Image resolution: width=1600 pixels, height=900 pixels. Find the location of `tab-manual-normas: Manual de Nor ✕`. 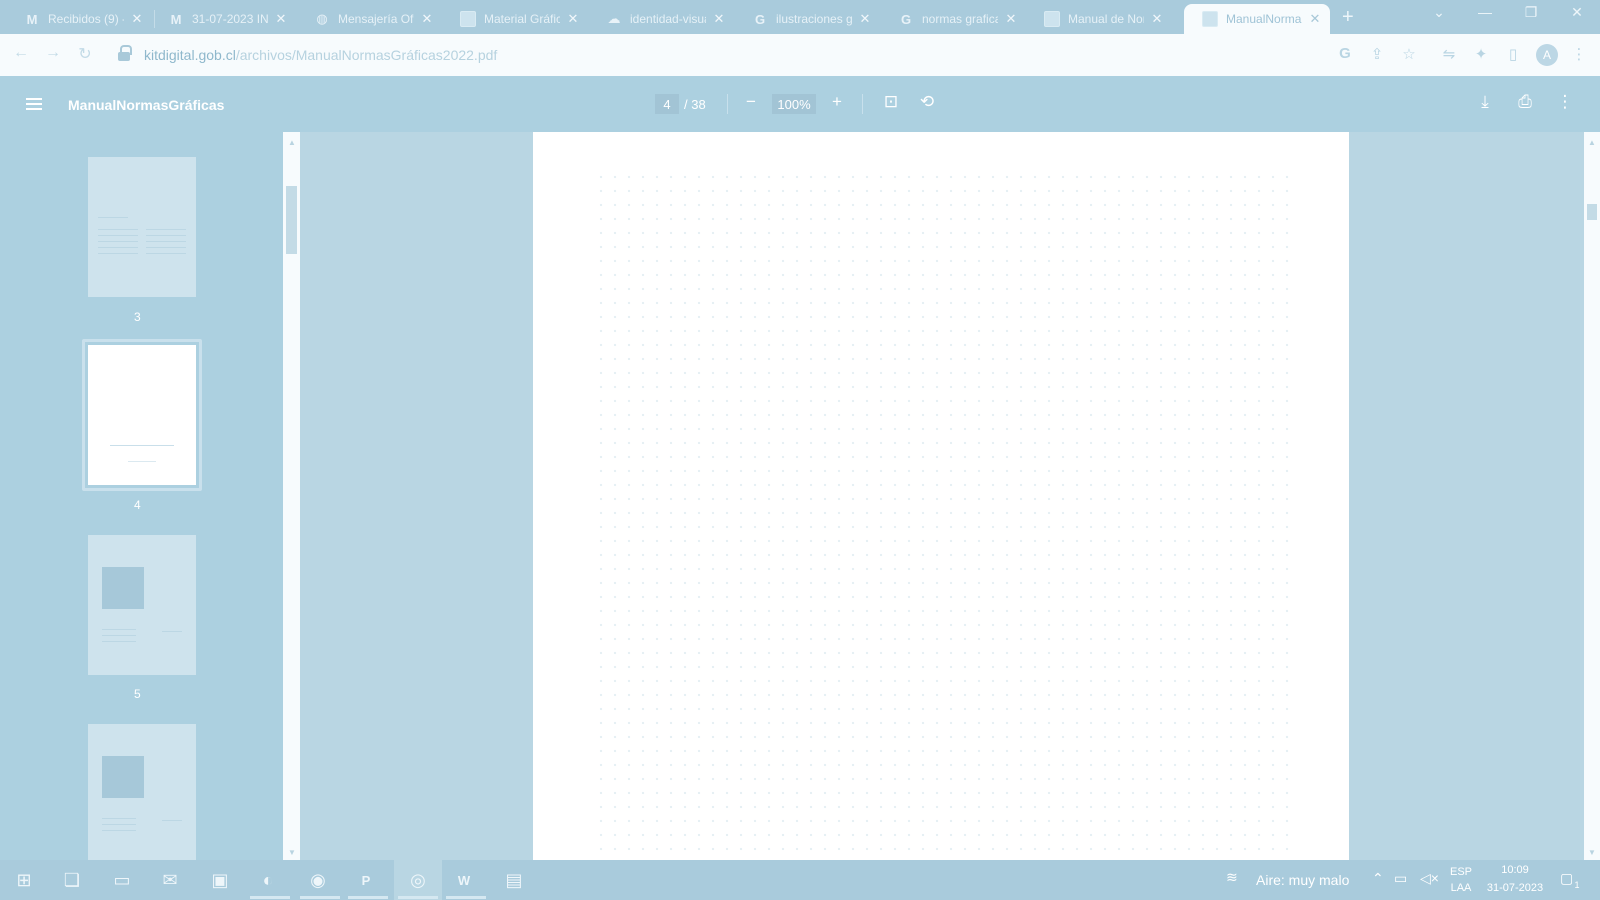

tab-manual-normas: Manual de Nor ✕ is located at coordinates (1099, 19).